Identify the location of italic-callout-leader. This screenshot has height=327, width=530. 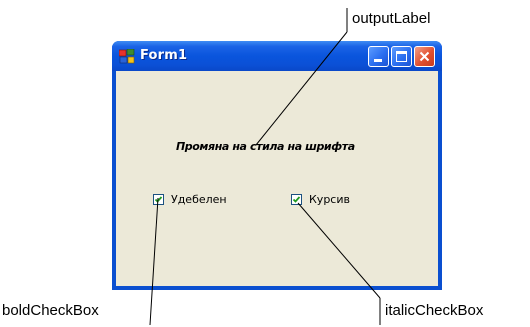
(339, 250).